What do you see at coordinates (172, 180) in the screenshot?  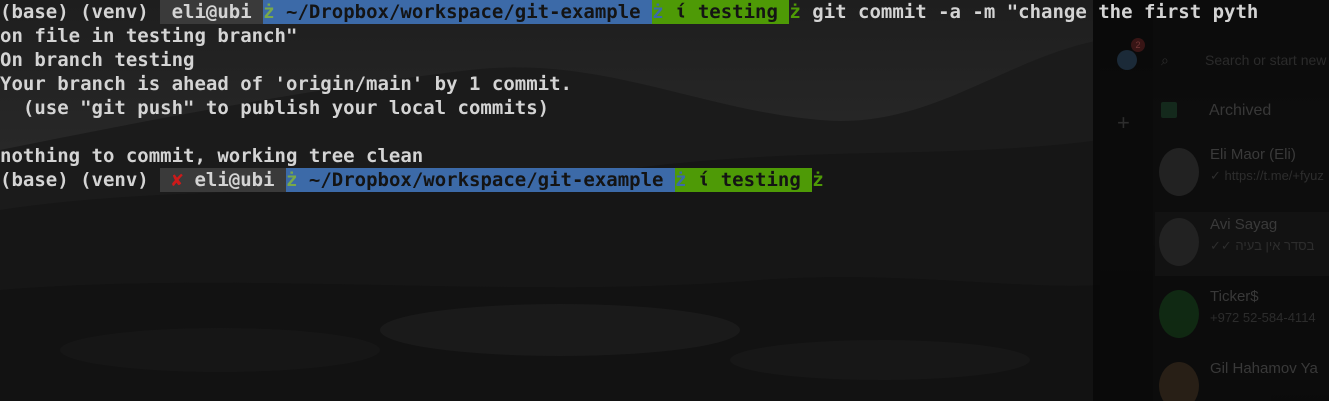 I see `error-status-icon: ✘` at bounding box center [172, 180].